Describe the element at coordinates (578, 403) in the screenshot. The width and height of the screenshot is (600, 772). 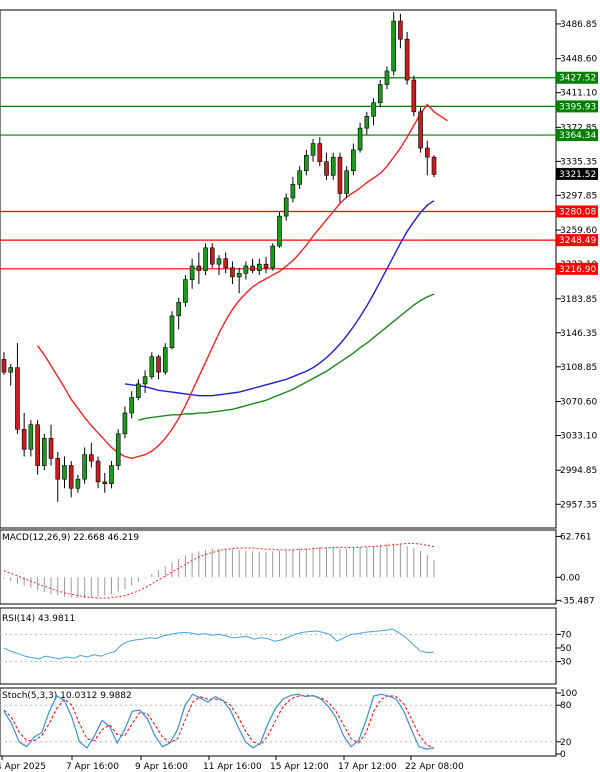
I see `price-tick-label: 3070.60` at that location.